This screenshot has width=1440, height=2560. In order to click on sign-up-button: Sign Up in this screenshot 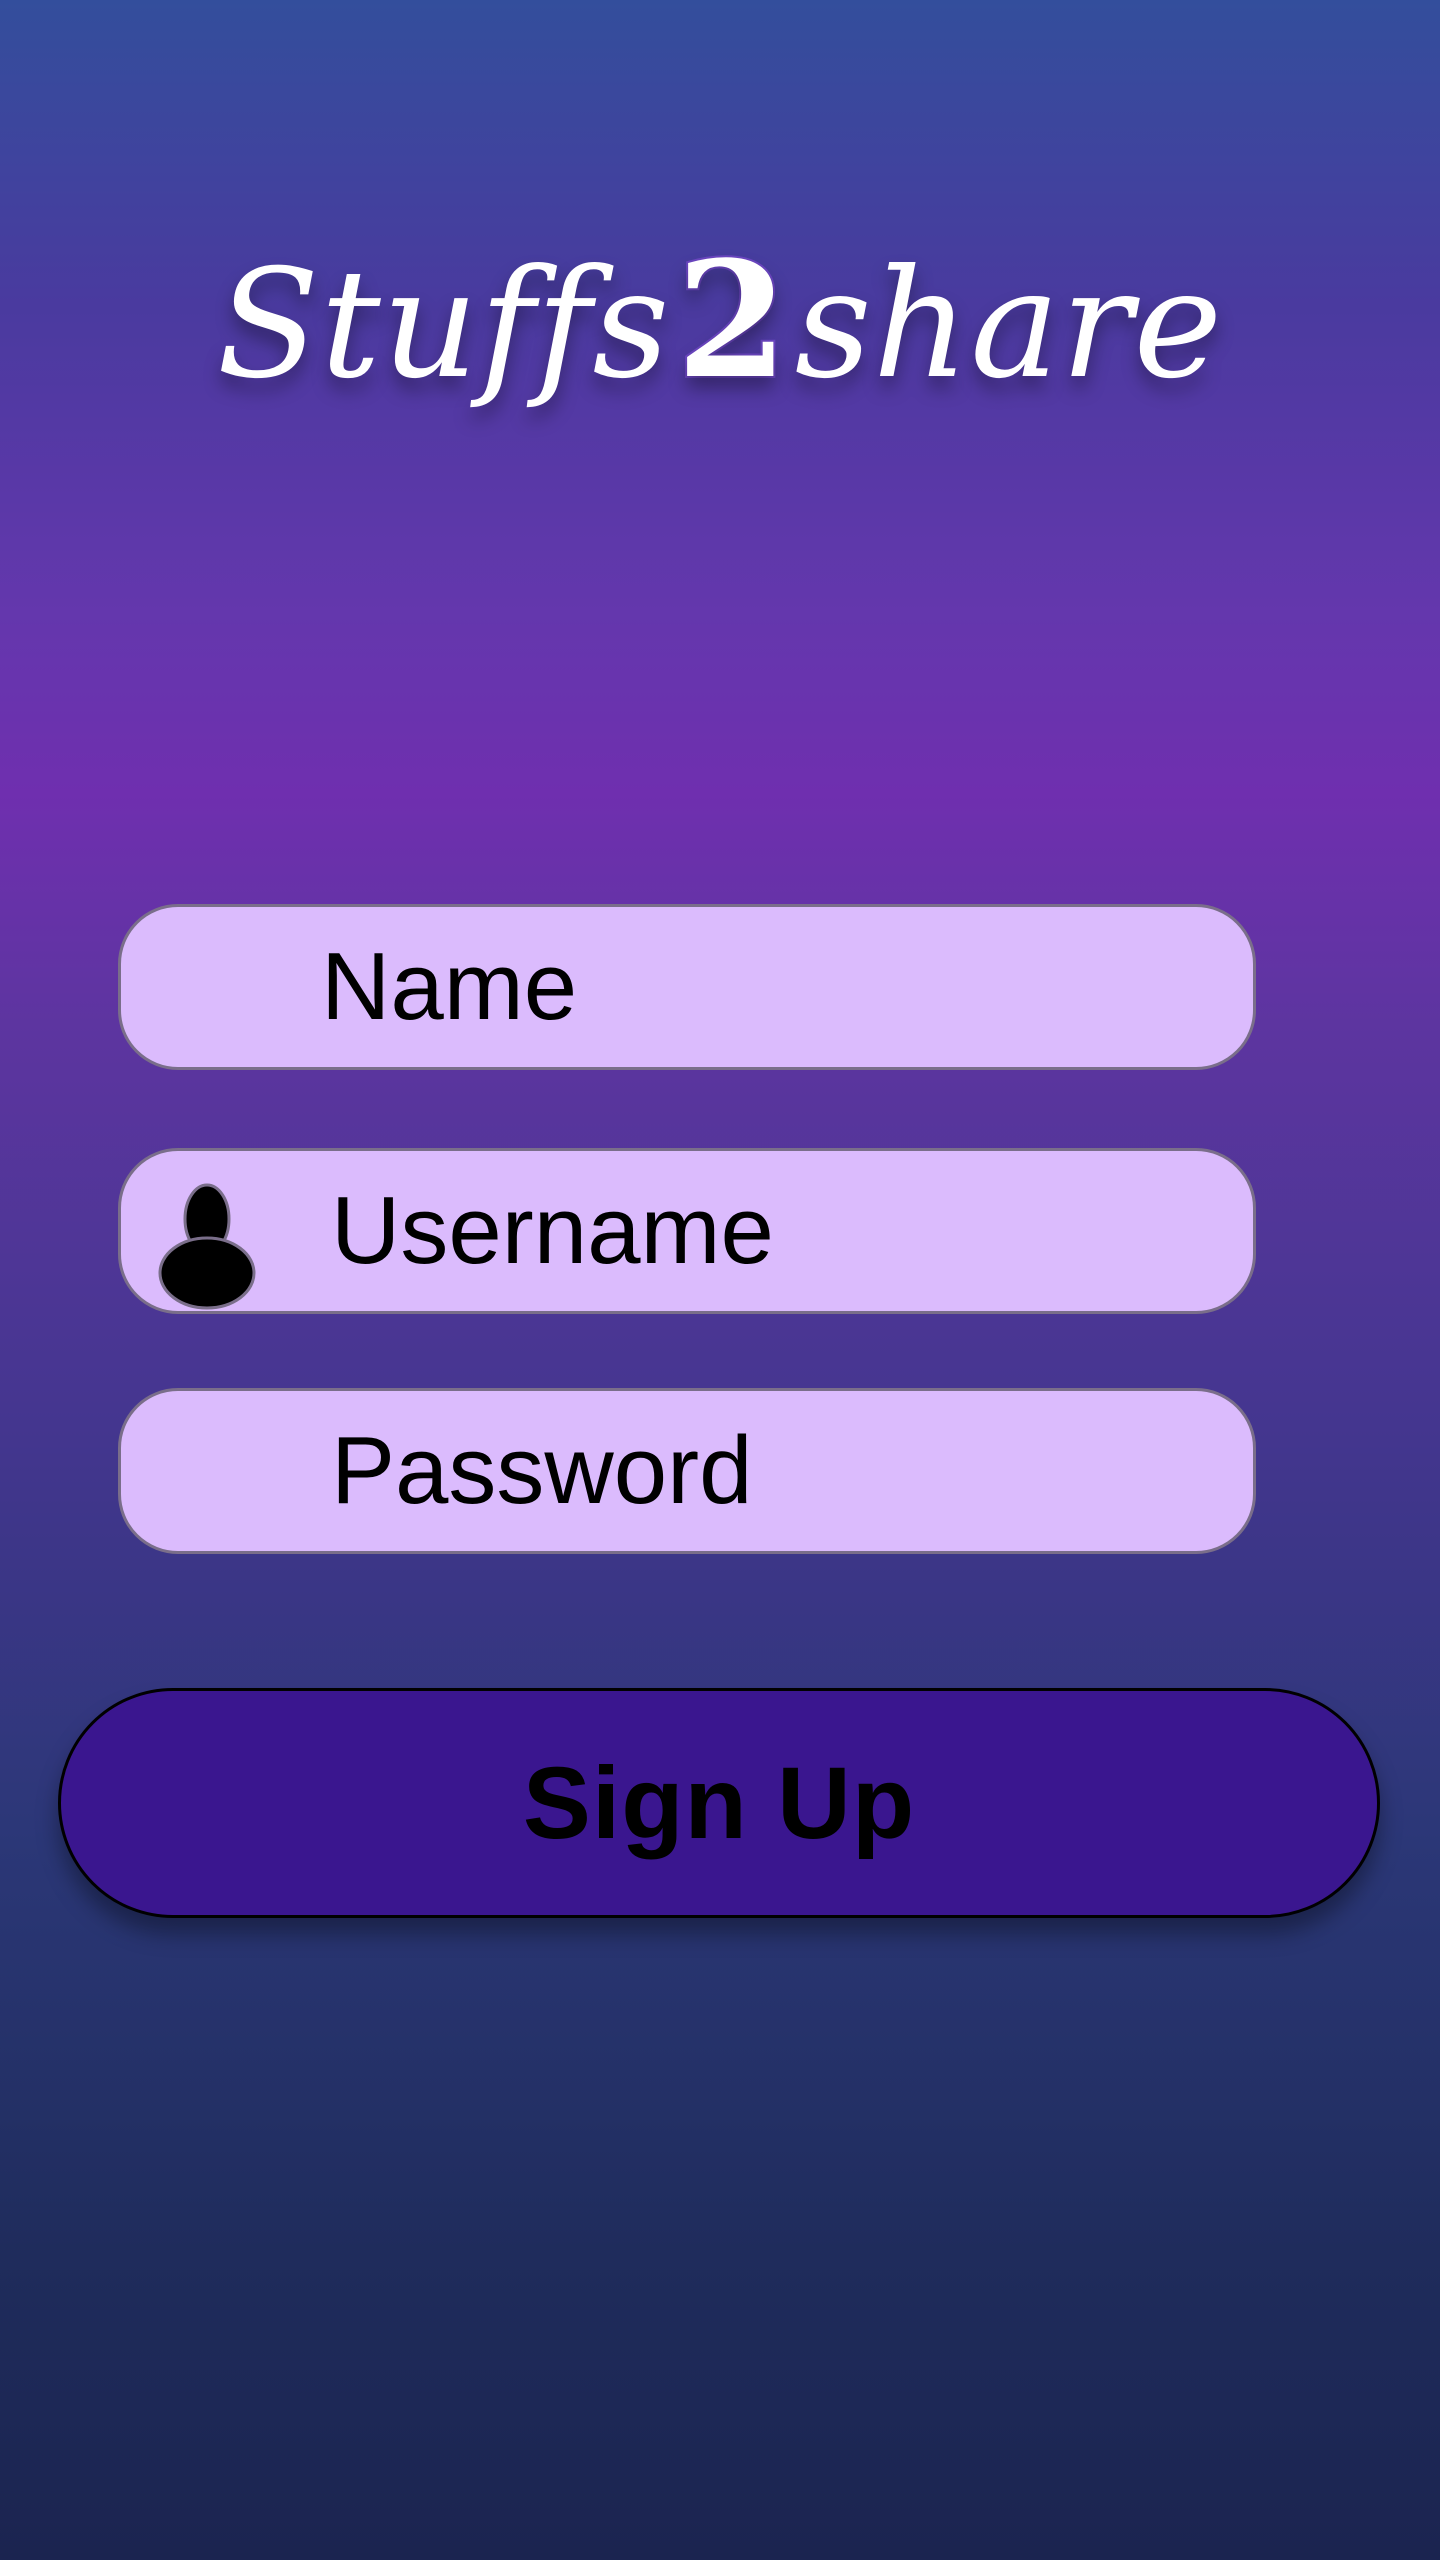, I will do `click(719, 1803)`.